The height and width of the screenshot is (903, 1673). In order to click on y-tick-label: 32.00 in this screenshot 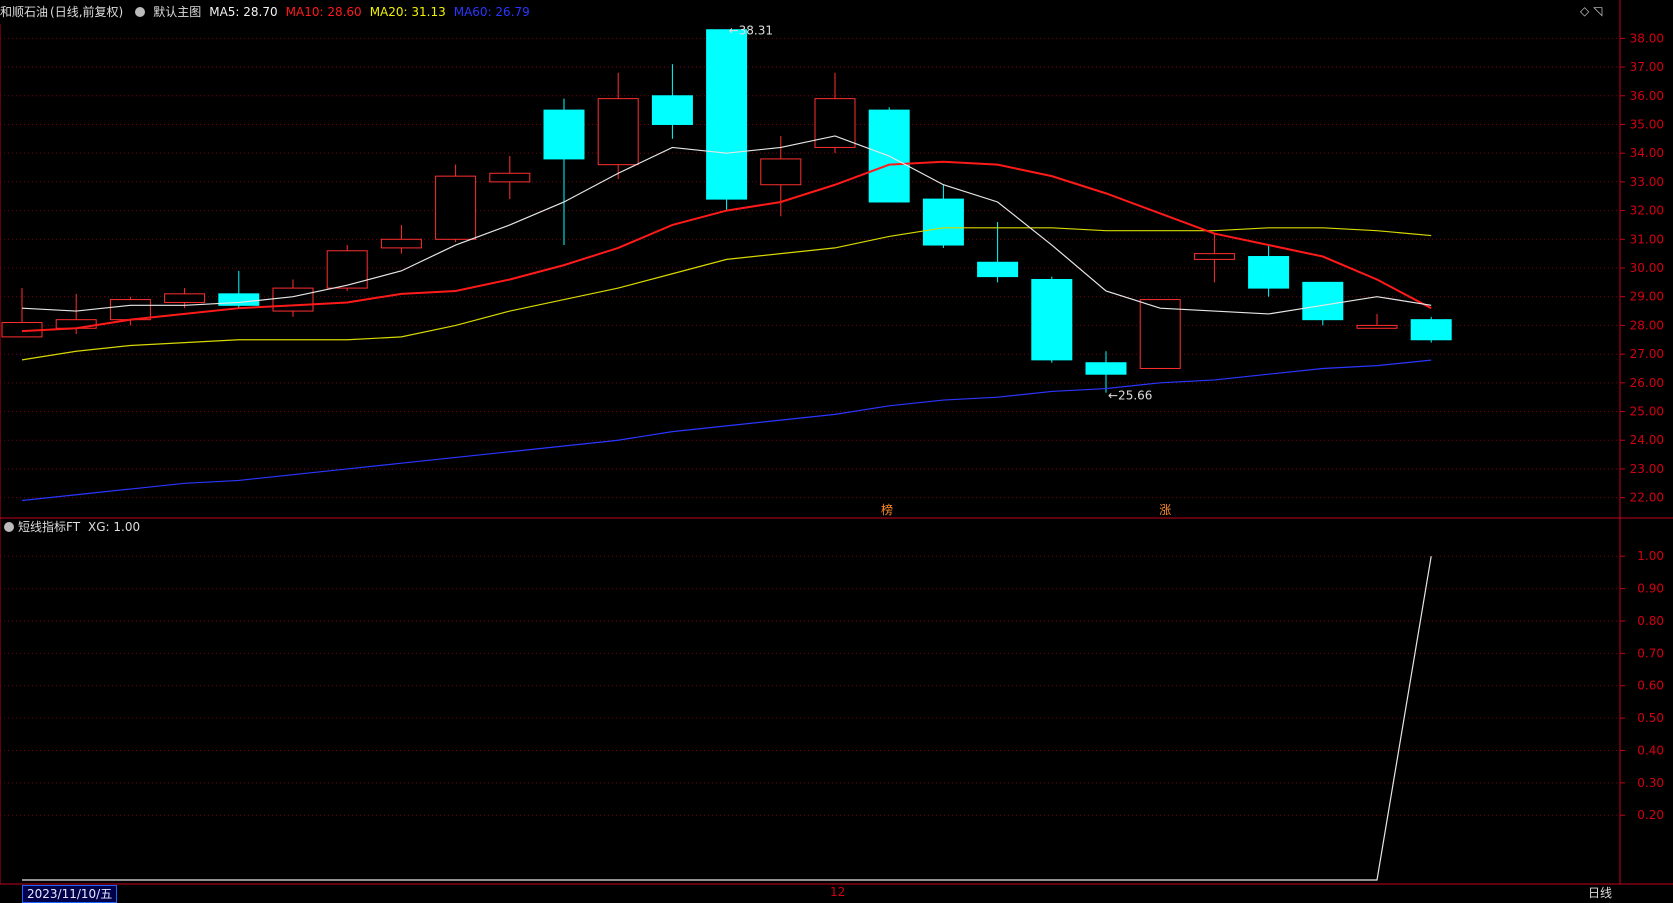, I will do `click(1647, 211)`.